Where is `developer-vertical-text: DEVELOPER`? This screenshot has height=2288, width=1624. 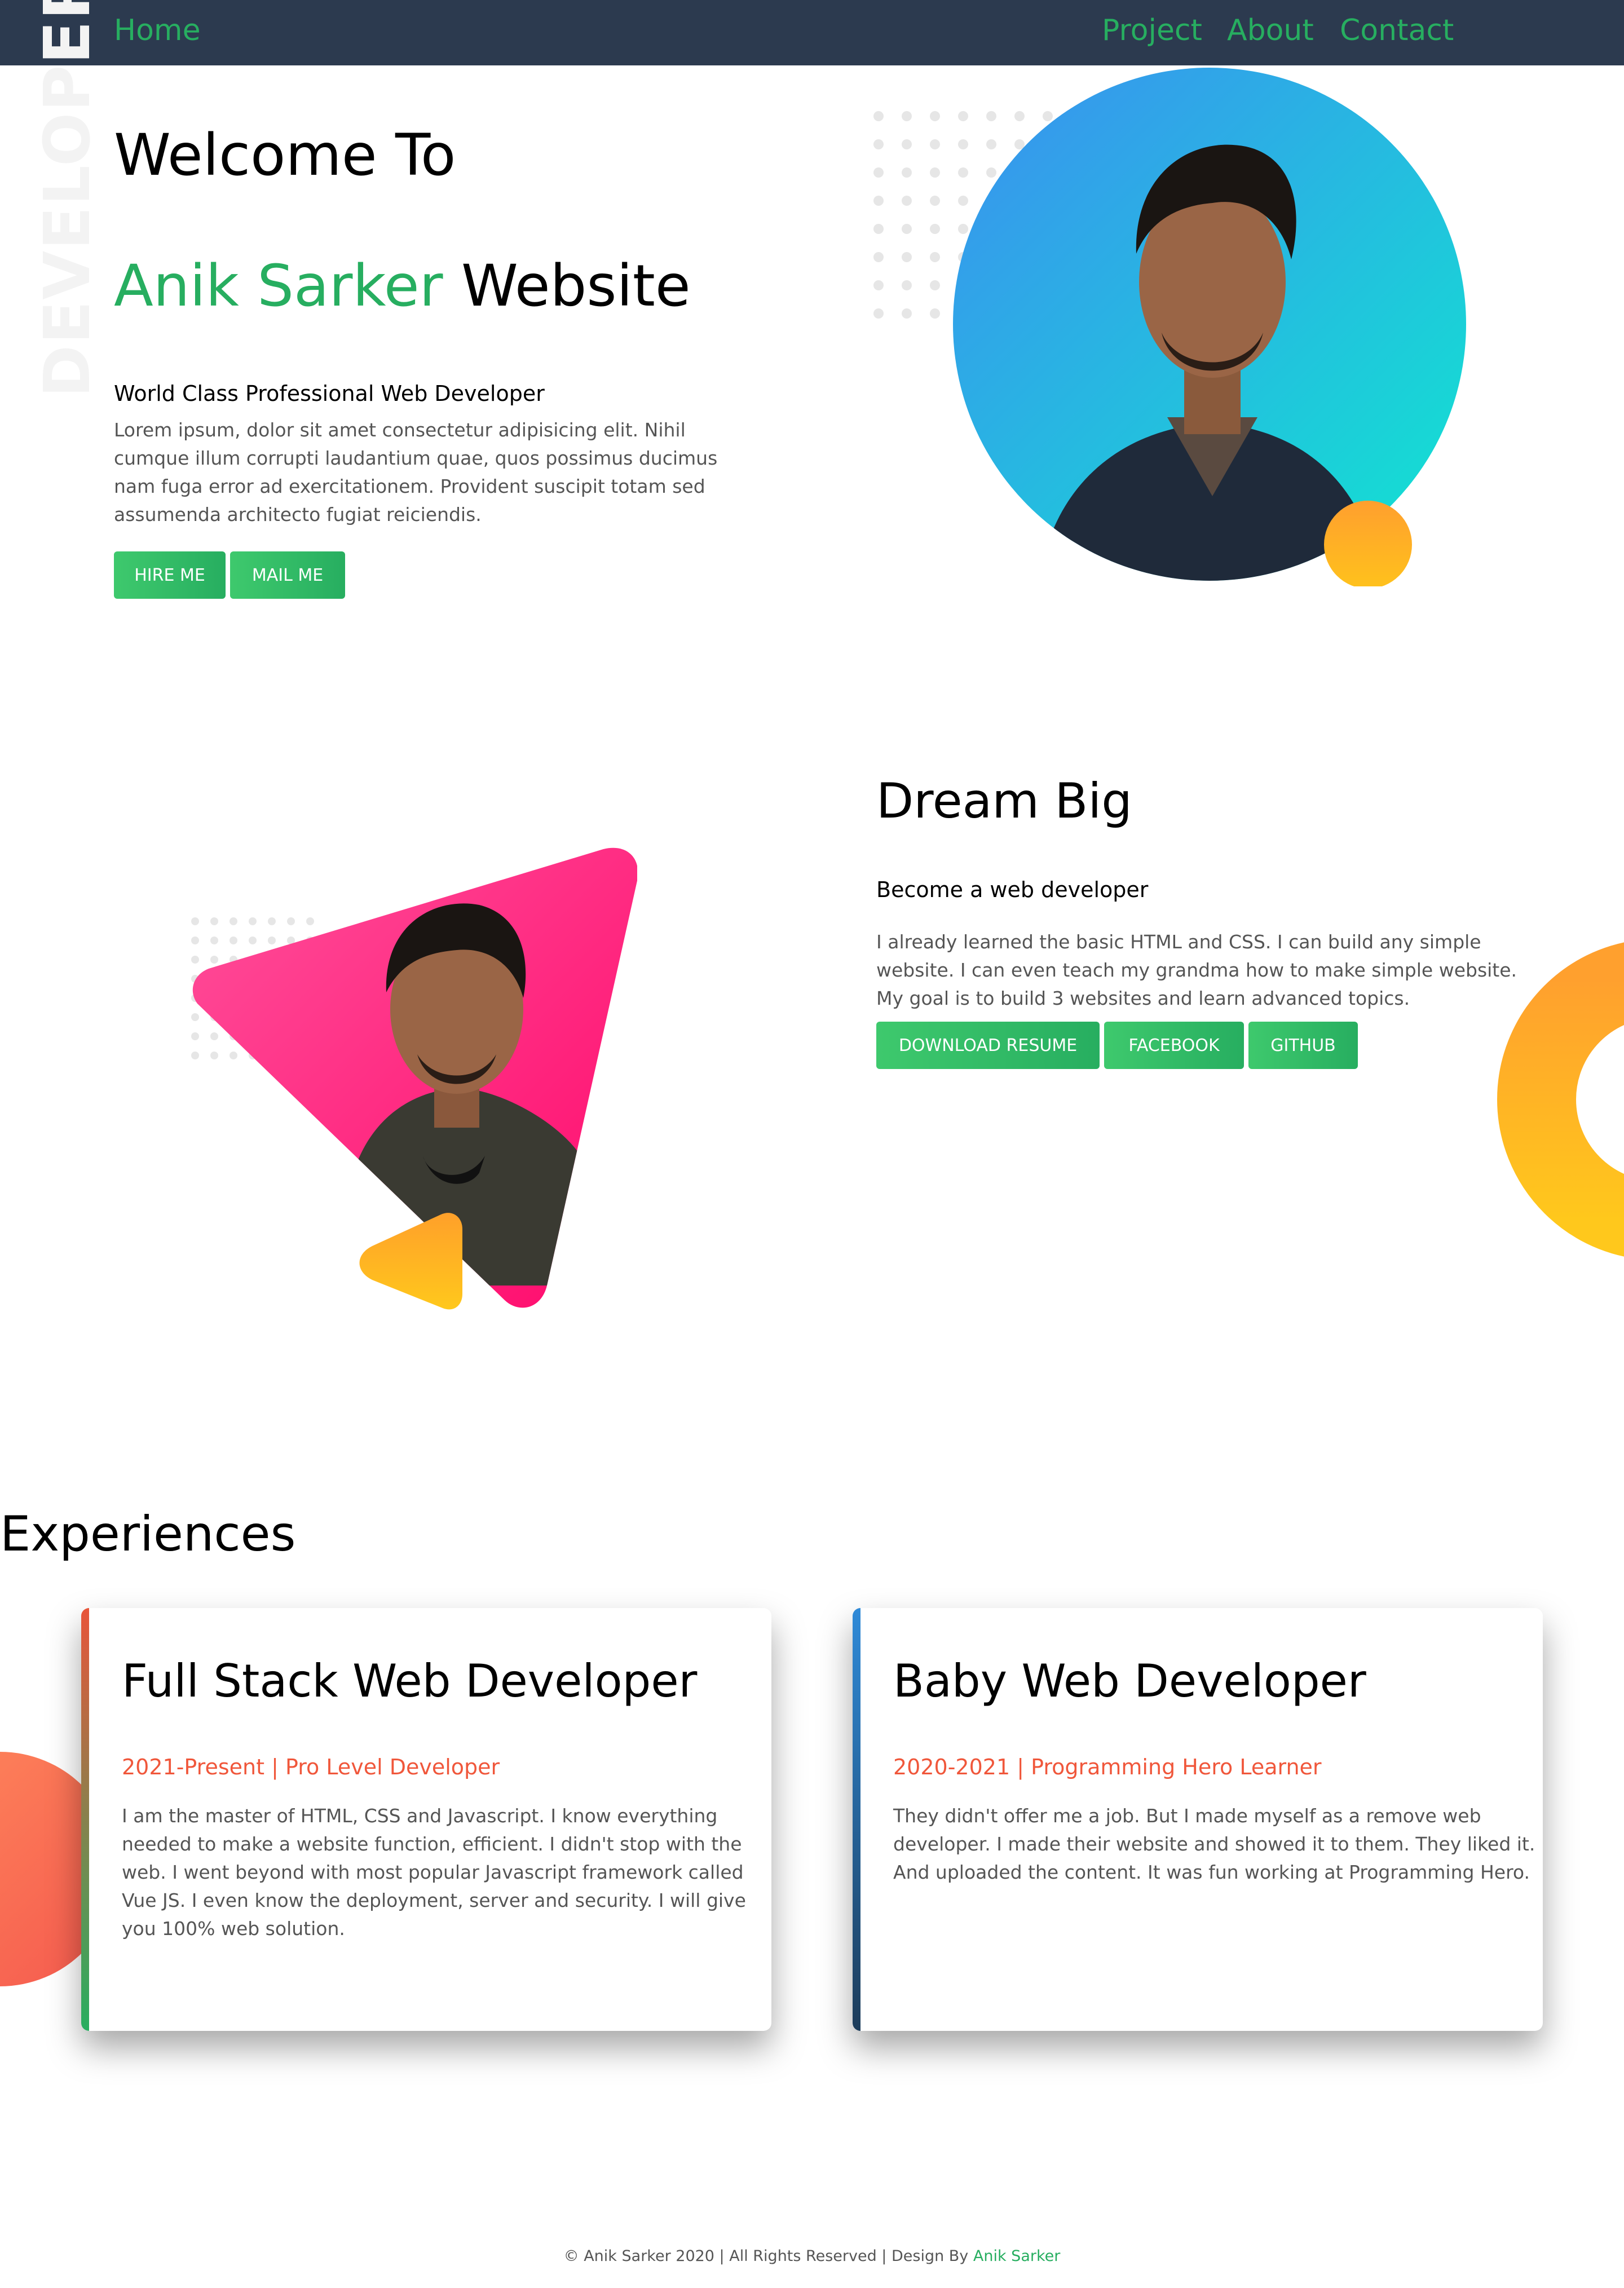 developer-vertical-text: DEVELOPER is located at coordinates (67, 198).